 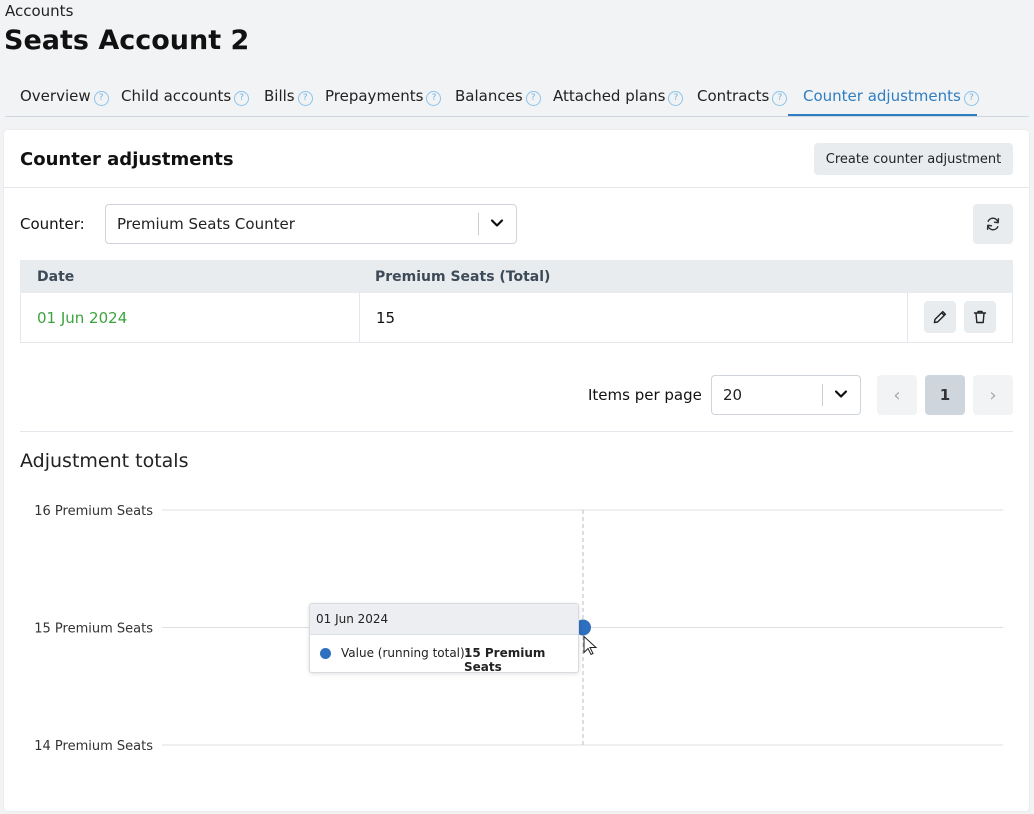 What do you see at coordinates (786, 395) in the screenshot?
I see `items-per-page-select: 20` at bounding box center [786, 395].